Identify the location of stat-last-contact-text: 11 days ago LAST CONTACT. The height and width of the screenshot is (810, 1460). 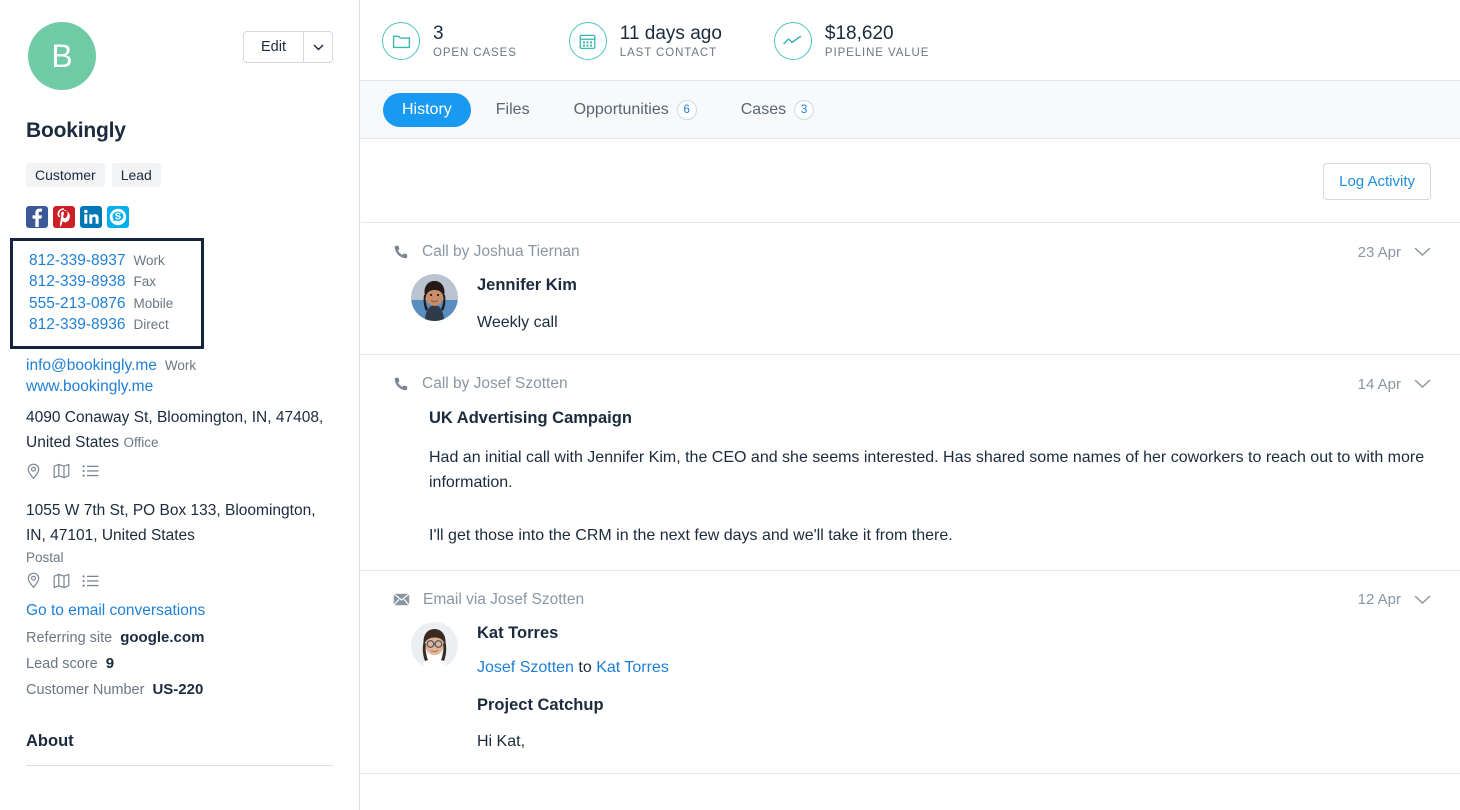
(671, 41).